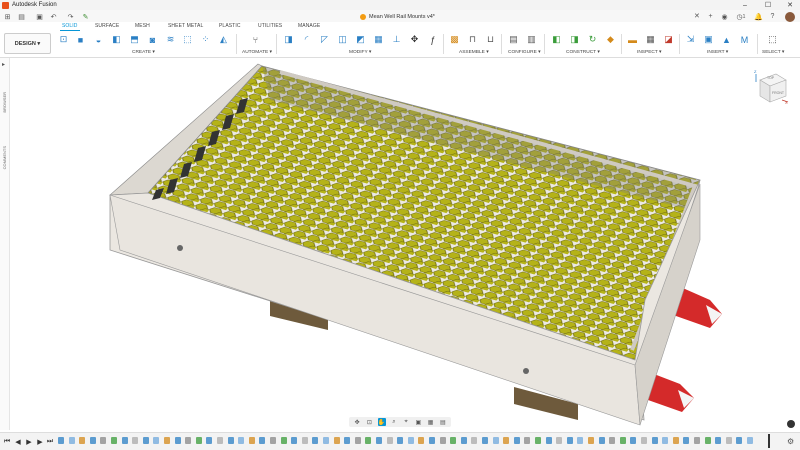 This screenshot has height=450, width=800. What do you see at coordinates (472, 39) in the screenshot?
I see `joint-icon: ⊓` at bounding box center [472, 39].